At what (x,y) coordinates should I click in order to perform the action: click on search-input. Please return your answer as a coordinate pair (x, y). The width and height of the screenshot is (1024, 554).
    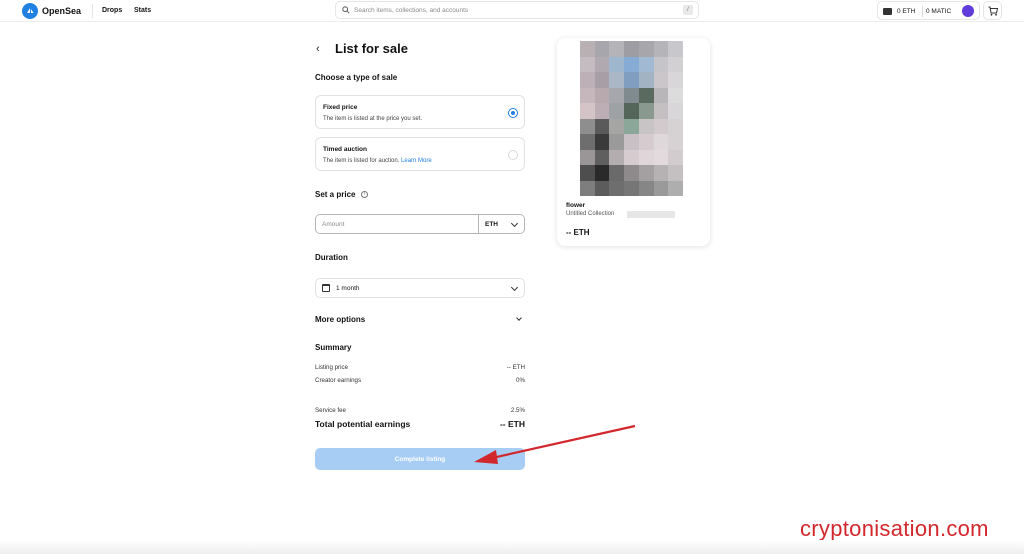
    Looking at the image, I should click on (514, 10).